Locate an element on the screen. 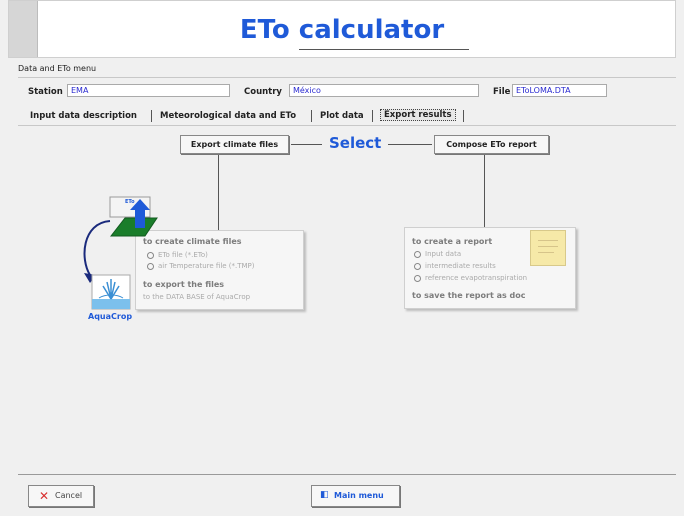 This screenshot has height=516, width=684. app-title: ETo calculator is located at coordinates (342, 30).